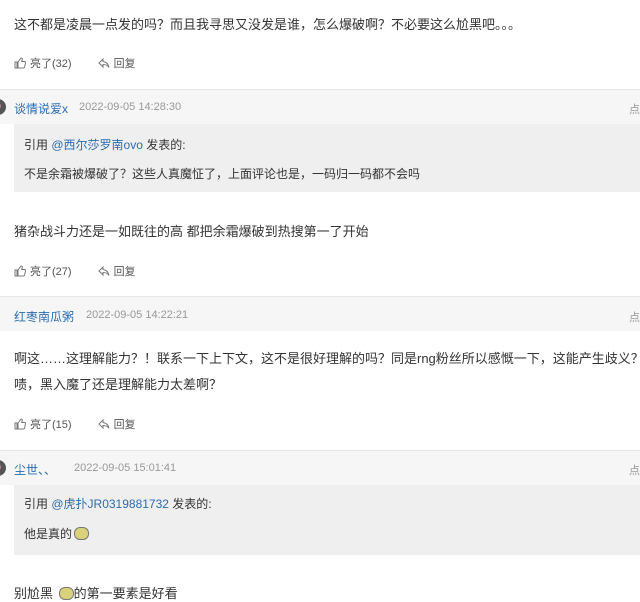 This screenshot has width=640, height=602. I want to click on comment-text-row: 别尬黑 的第一要素是好看, so click(96, 592).